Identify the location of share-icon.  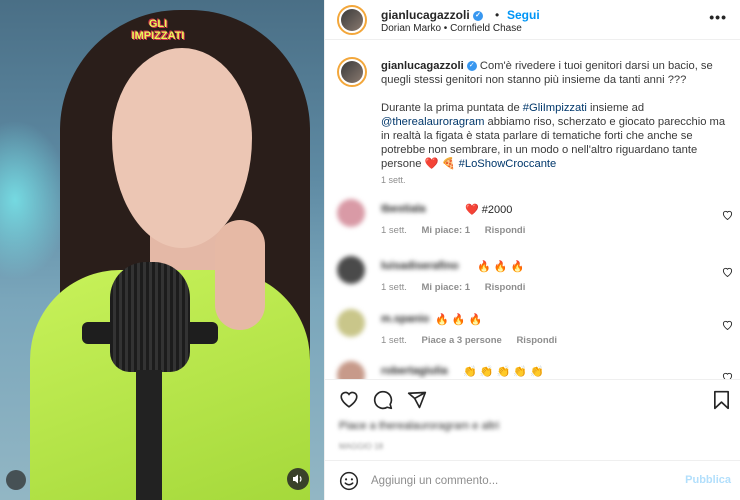
(417, 402).